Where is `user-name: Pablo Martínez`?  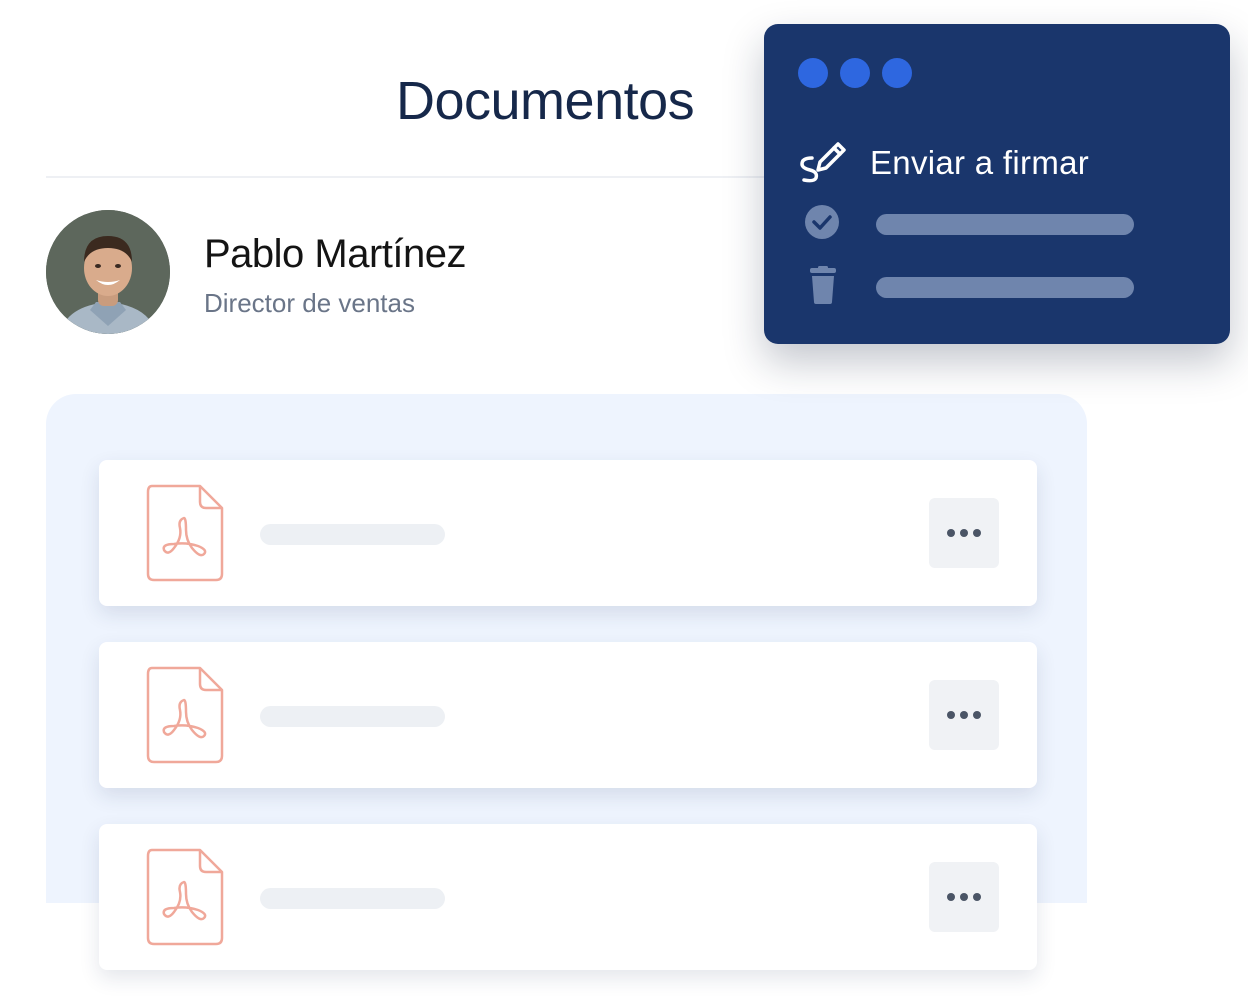
user-name: Pablo Martínez is located at coordinates (335, 254).